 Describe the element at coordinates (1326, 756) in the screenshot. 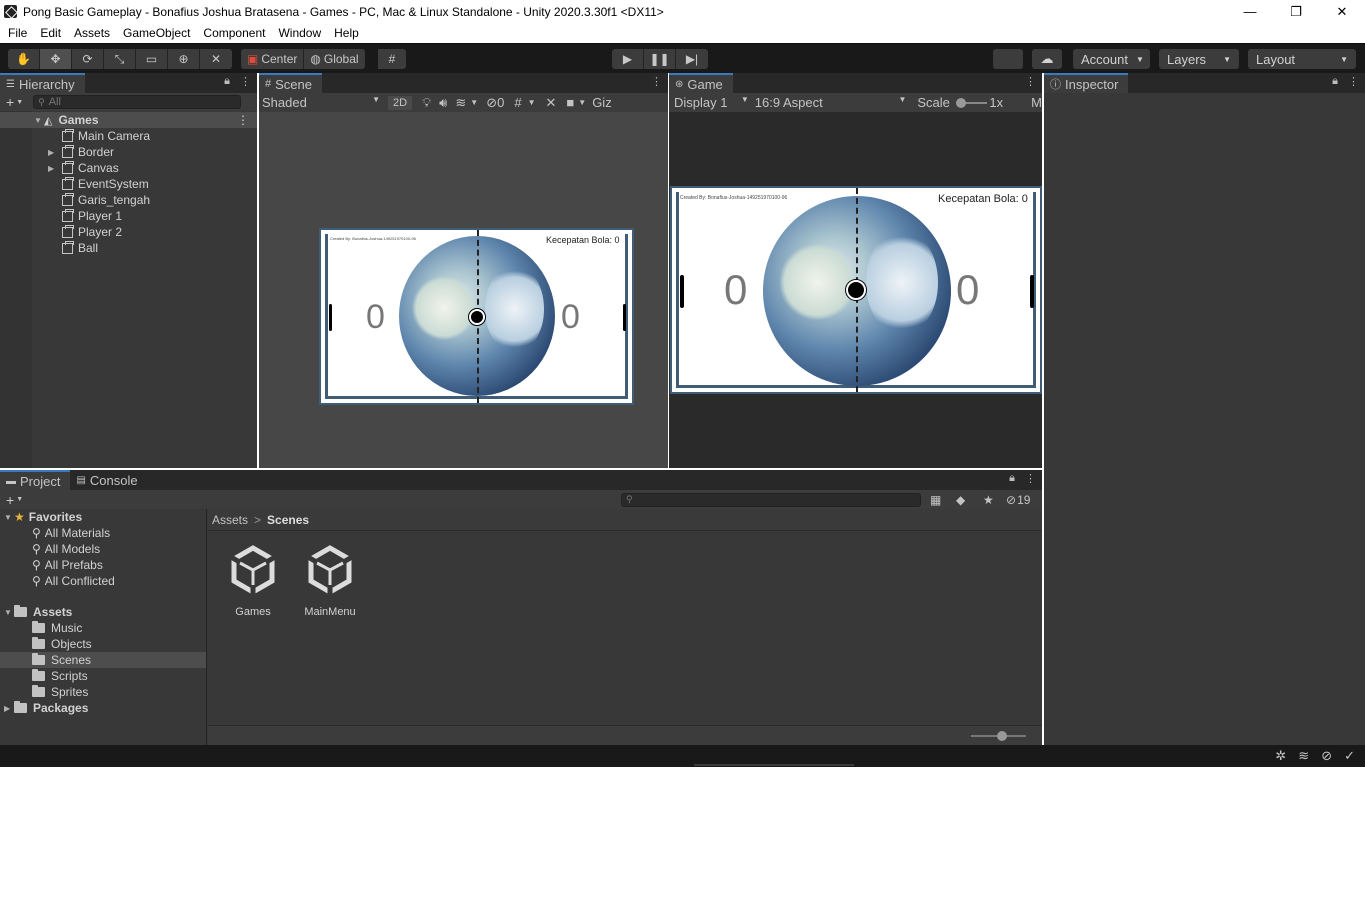

I see `auto-generate-icon: ⊘` at that location.